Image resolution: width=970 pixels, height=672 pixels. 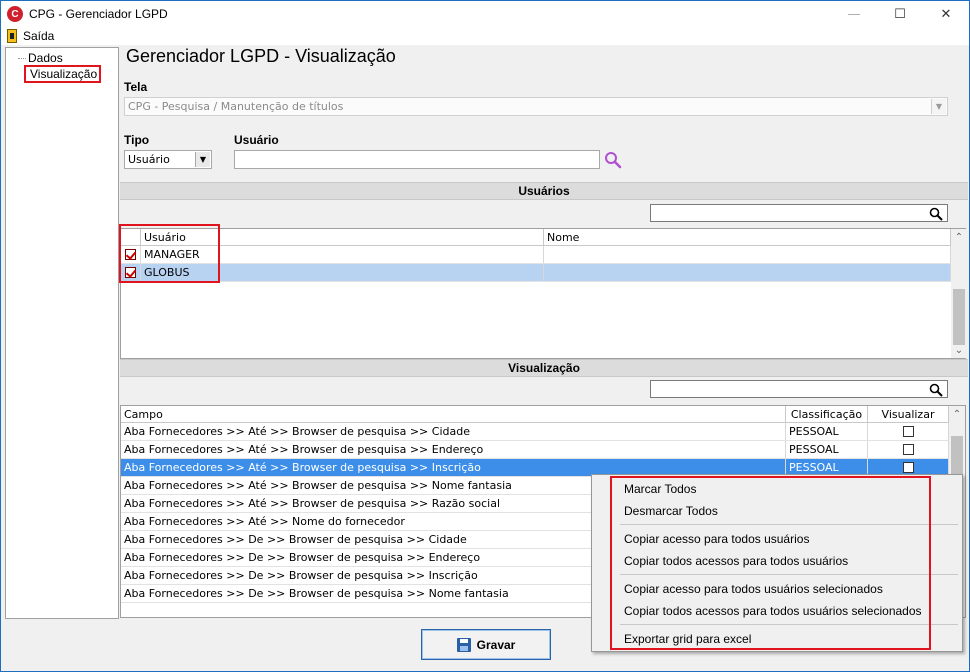 I want to click on tree-item-visualizacao: Visualização, so click(x=63, y=74).